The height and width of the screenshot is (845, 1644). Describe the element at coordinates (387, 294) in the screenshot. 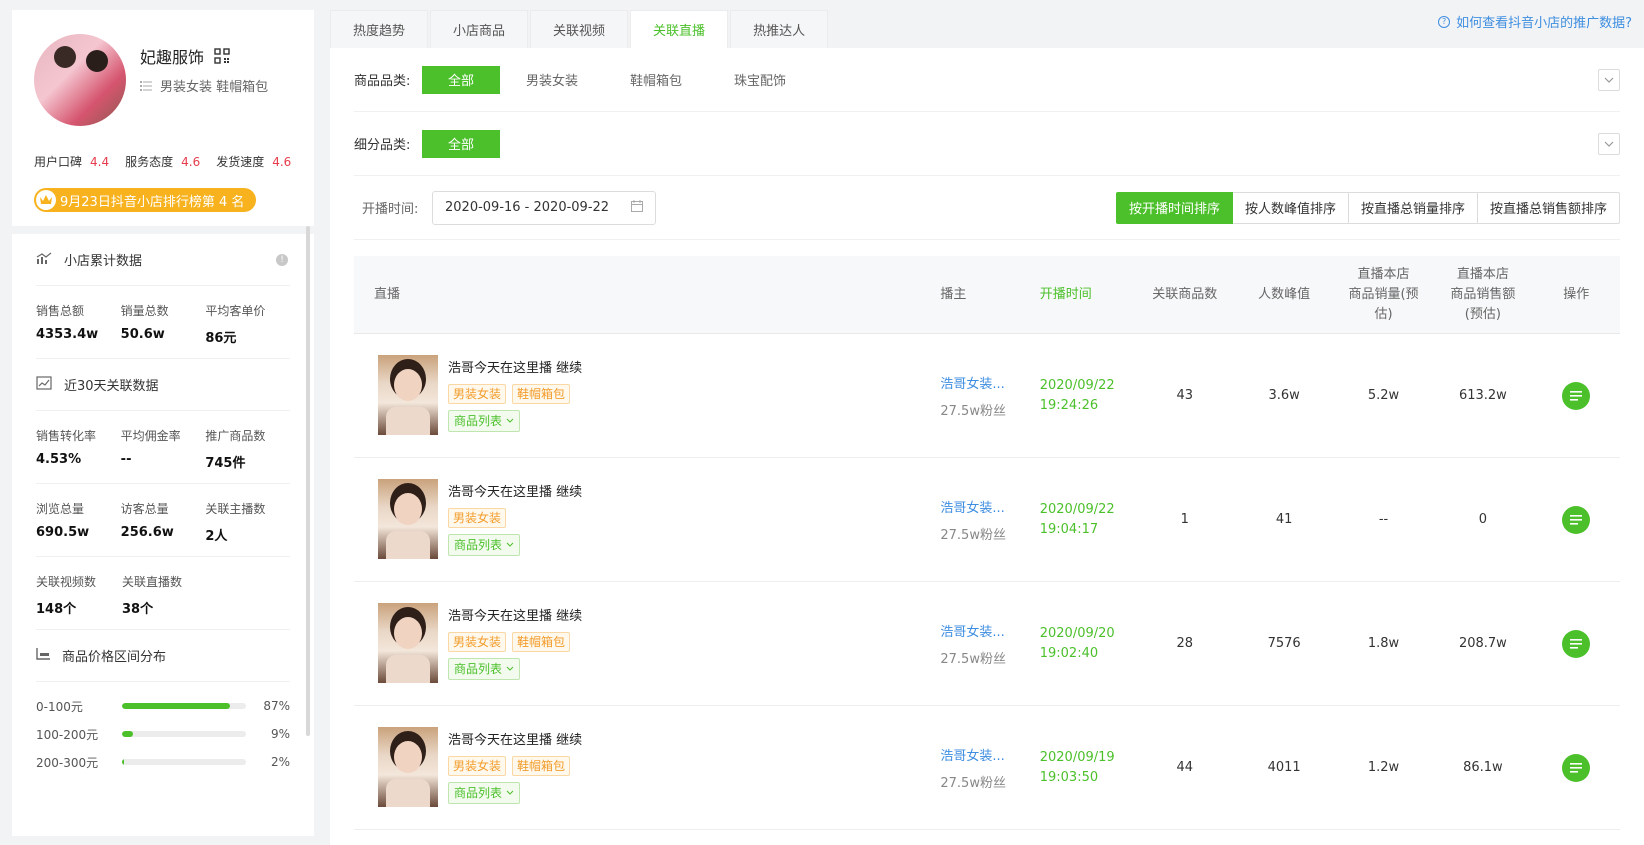

I see `th-live: 直播` at that location.